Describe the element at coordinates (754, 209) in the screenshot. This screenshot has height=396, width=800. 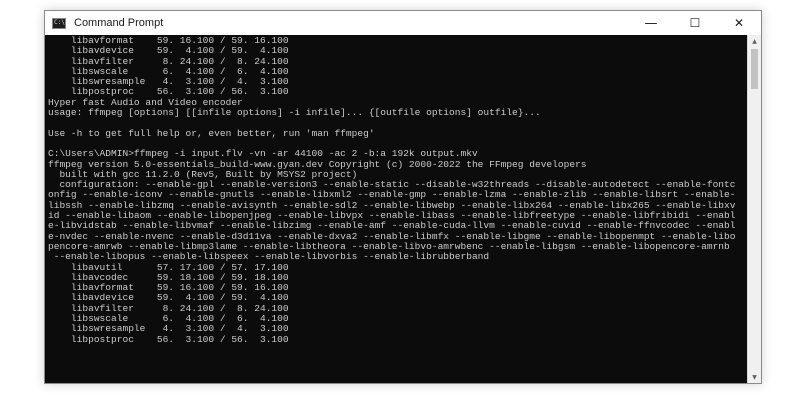
I see `vertical-scrollbar: ▲ ▼` at that location.